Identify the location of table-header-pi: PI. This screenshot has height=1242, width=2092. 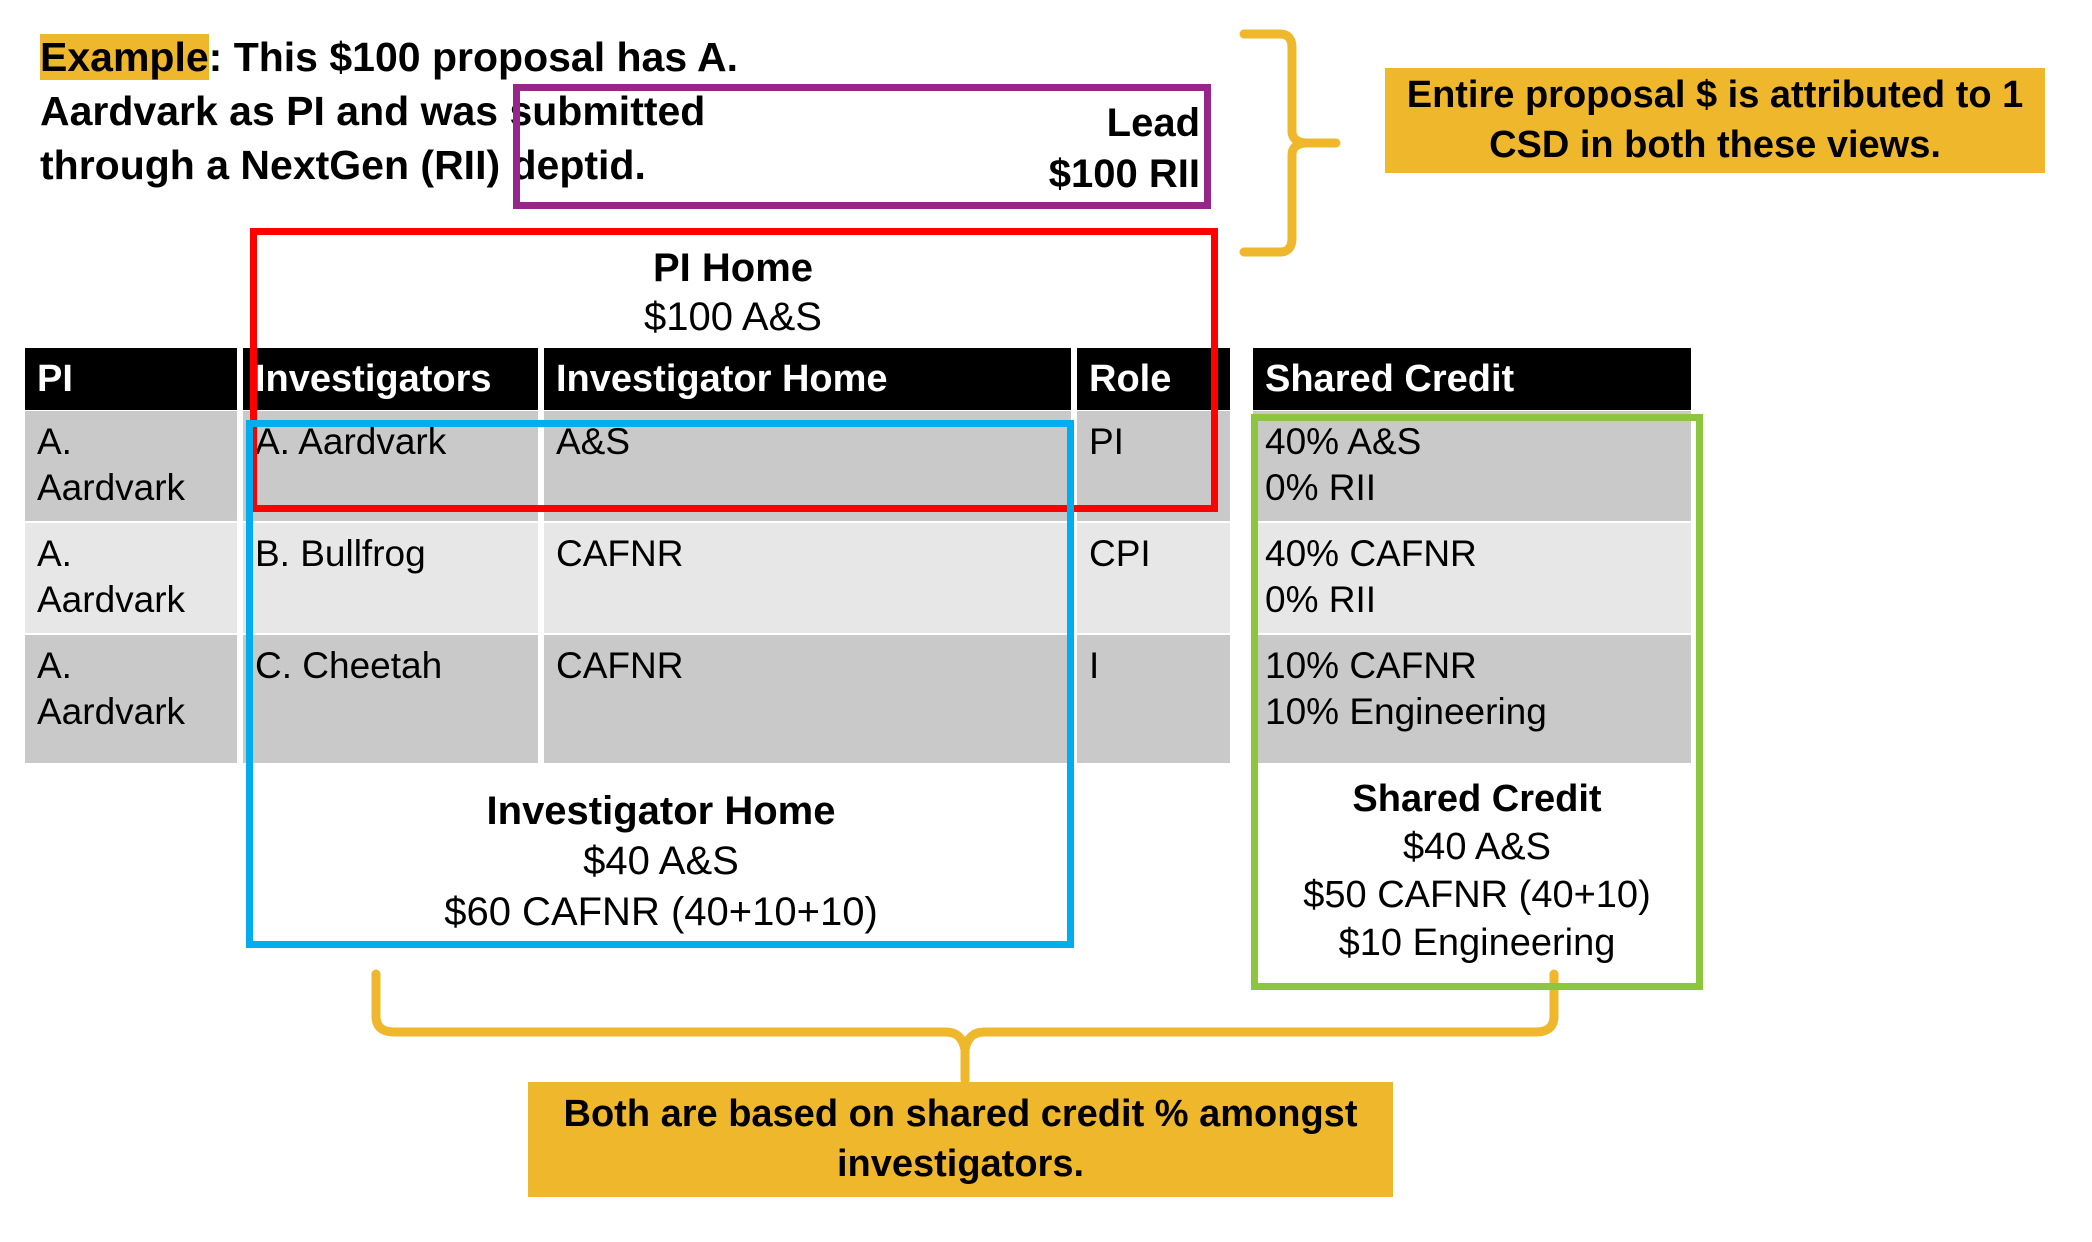
(131, 379).